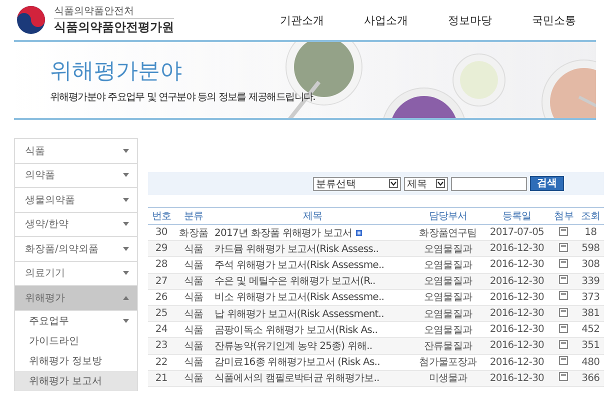 This screenshot has width=610, height=404. What do you see at coordinates (590, 248) in the screenshot?
I see `table-cell: 598` at bounding box center [590, 248].